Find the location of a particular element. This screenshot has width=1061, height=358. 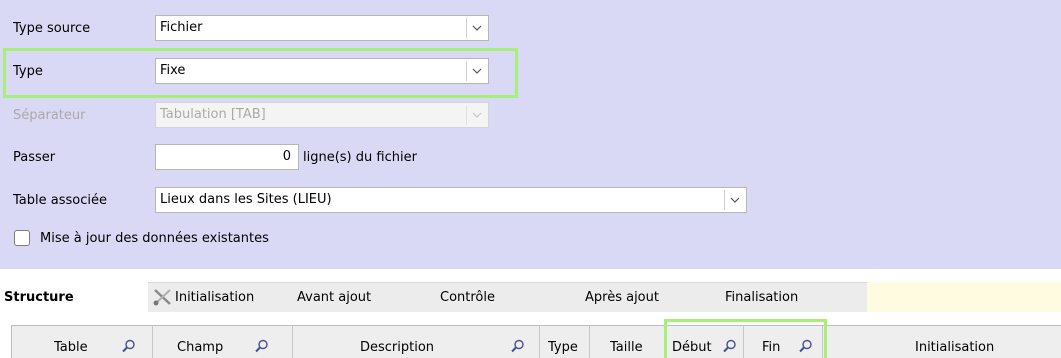

column-header-fin: Fin is located at coordinates (783, 342).